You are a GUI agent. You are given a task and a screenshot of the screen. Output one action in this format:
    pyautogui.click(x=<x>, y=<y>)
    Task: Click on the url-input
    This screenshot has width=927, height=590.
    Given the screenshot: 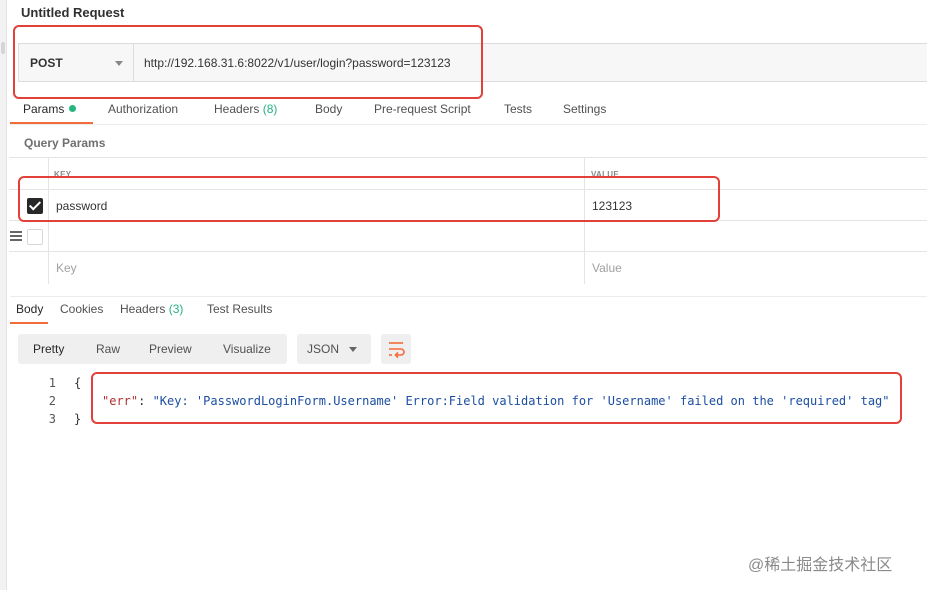 What is the action you would take?
    pyautogui.click(x=530, y=62)
    